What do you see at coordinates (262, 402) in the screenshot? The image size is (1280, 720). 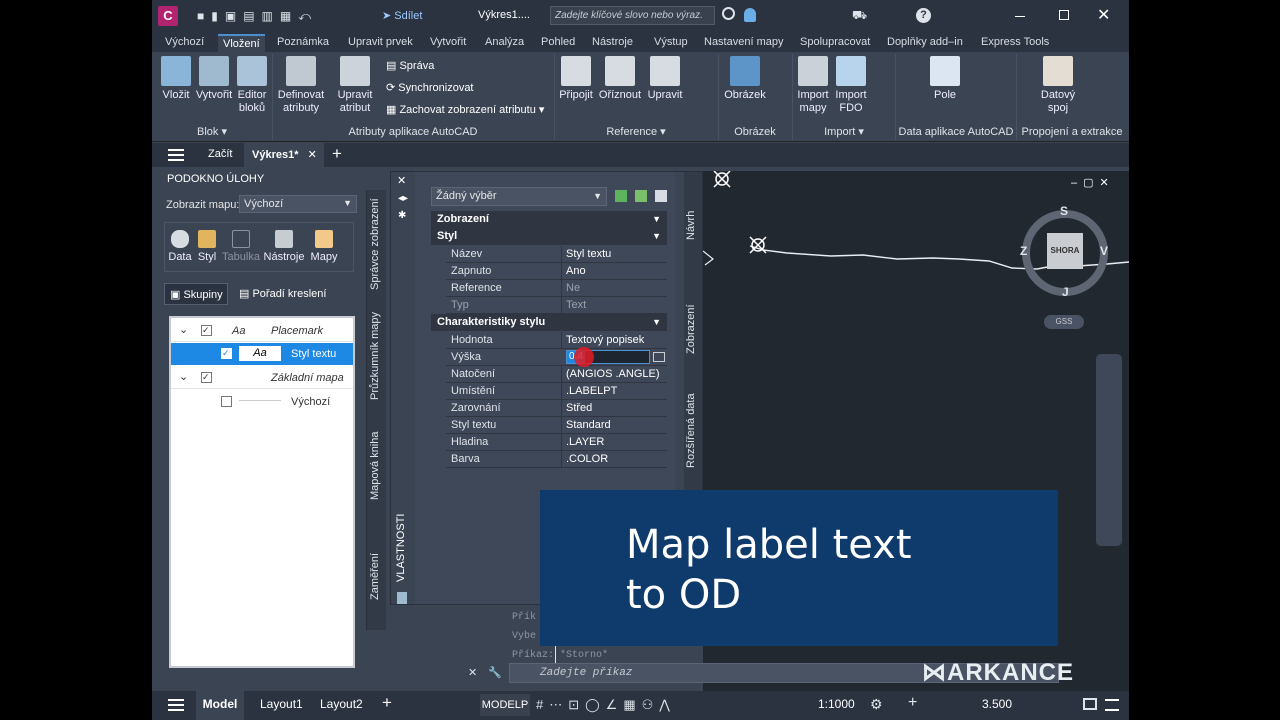 I see `tree-row: Výchozí` at bounding box center [262, 402].